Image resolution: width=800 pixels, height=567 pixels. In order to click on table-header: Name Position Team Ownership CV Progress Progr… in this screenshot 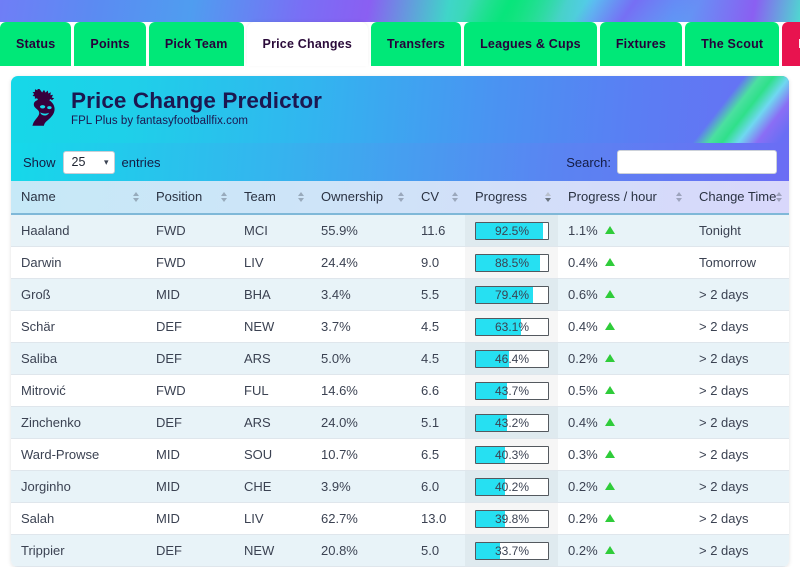, I will do `click(400, 198)`.